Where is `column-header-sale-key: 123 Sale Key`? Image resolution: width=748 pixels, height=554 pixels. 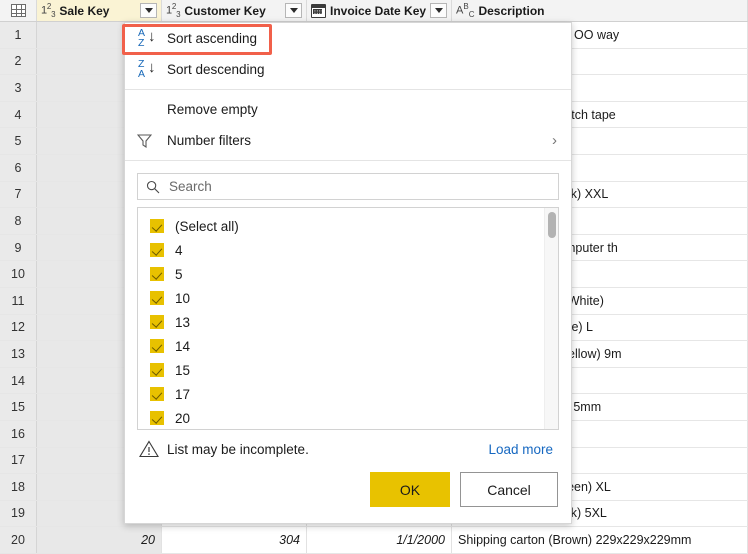
column-header-sale-key: 123 Sale Key is located at coordinates (99, 10).